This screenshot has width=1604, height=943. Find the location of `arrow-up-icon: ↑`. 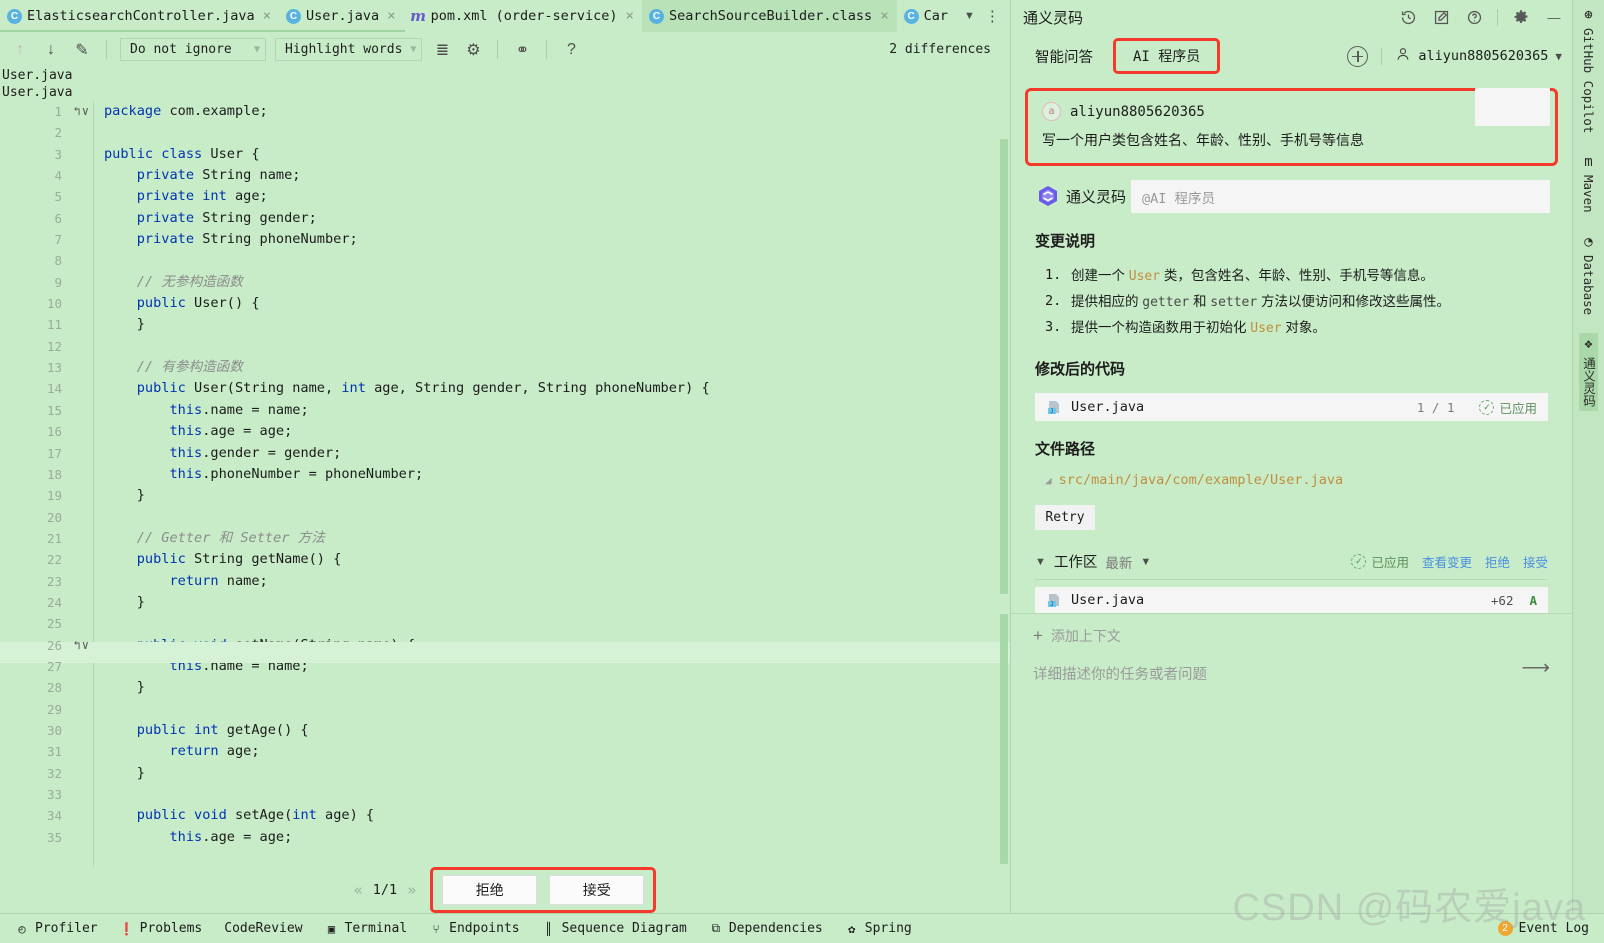

arrow-up-icon: ↑ is located at coordinates (20, 50).